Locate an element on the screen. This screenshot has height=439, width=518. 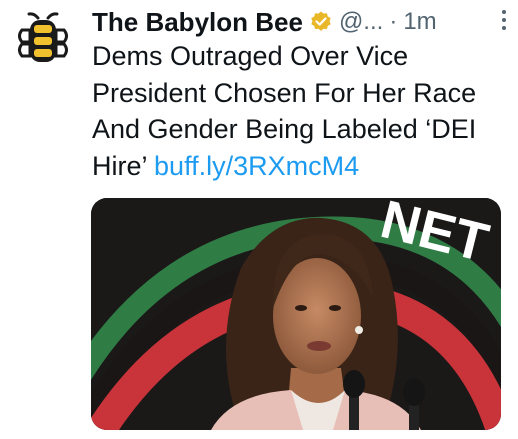
tweet-link: buff.ly/3RXmcM4 is located at coordinates (256, 166).